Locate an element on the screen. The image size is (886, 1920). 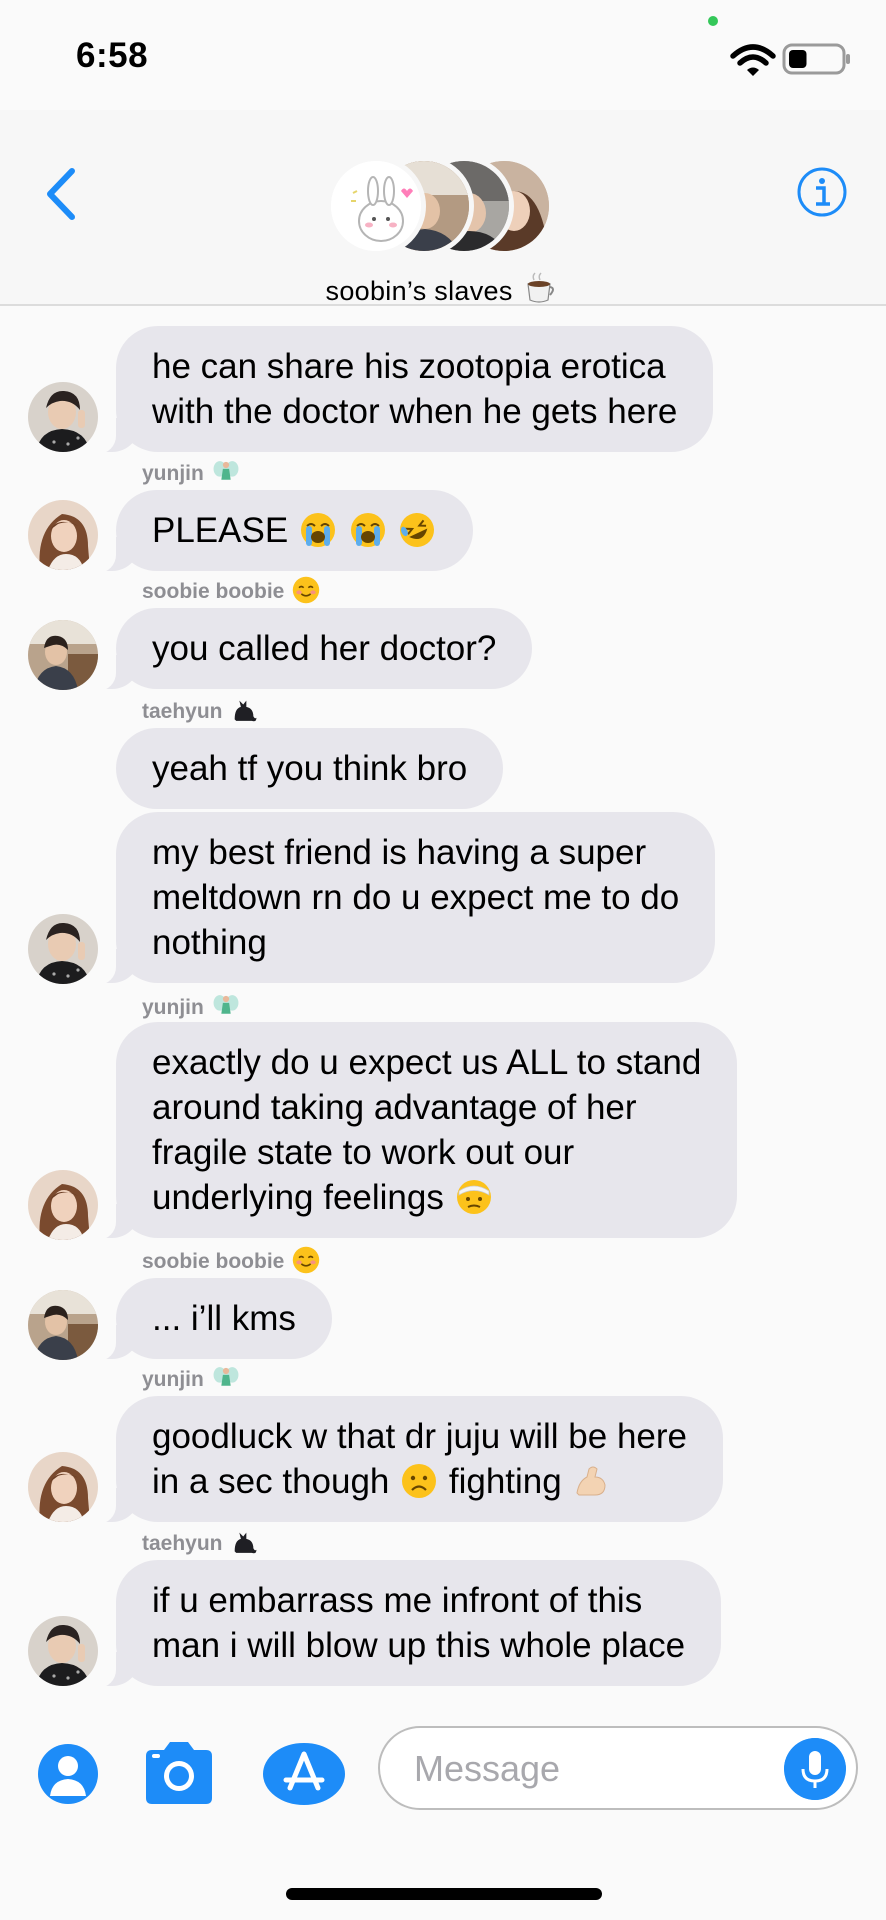
home-indicator is located at coordinates (444, 1894).